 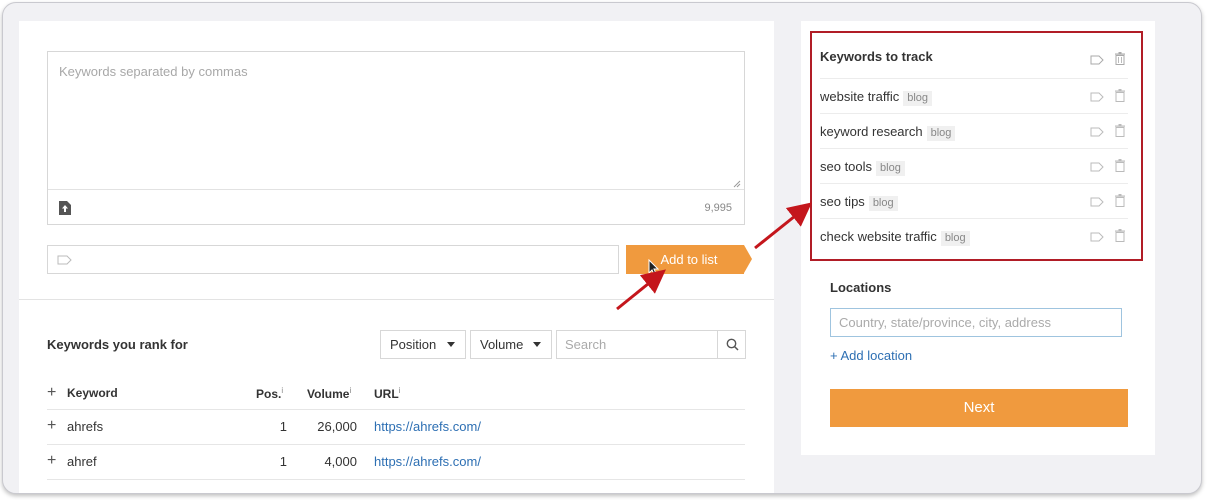 What do you see at coordinates (685, 259) in the screenshot?
I see `add-to-list-button: Add to list` at bounding box center [685, 259].